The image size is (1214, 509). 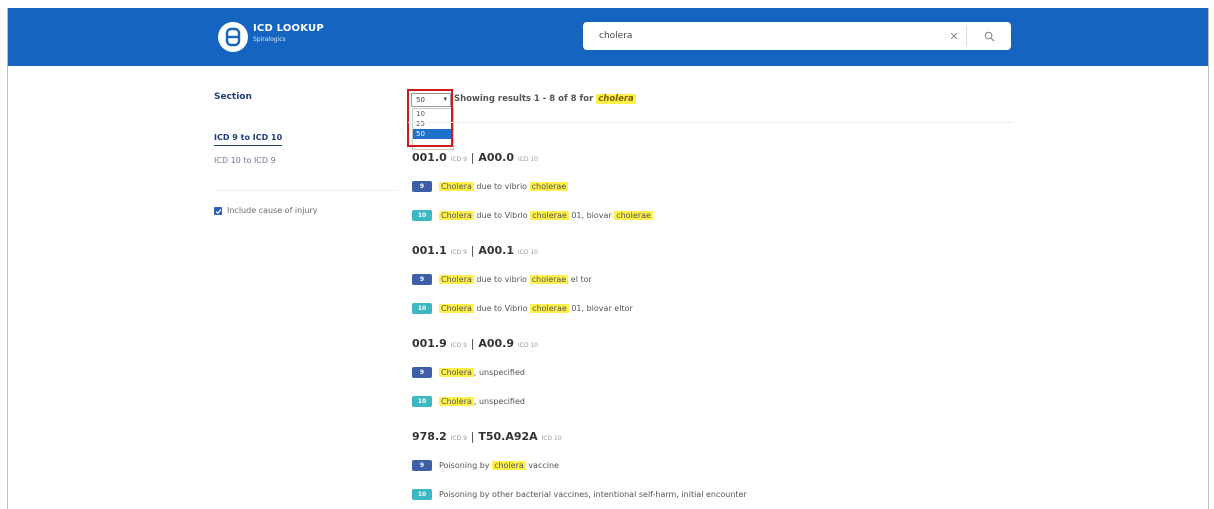 I want to click on sidebar-divider, so click(x=306, y=190).